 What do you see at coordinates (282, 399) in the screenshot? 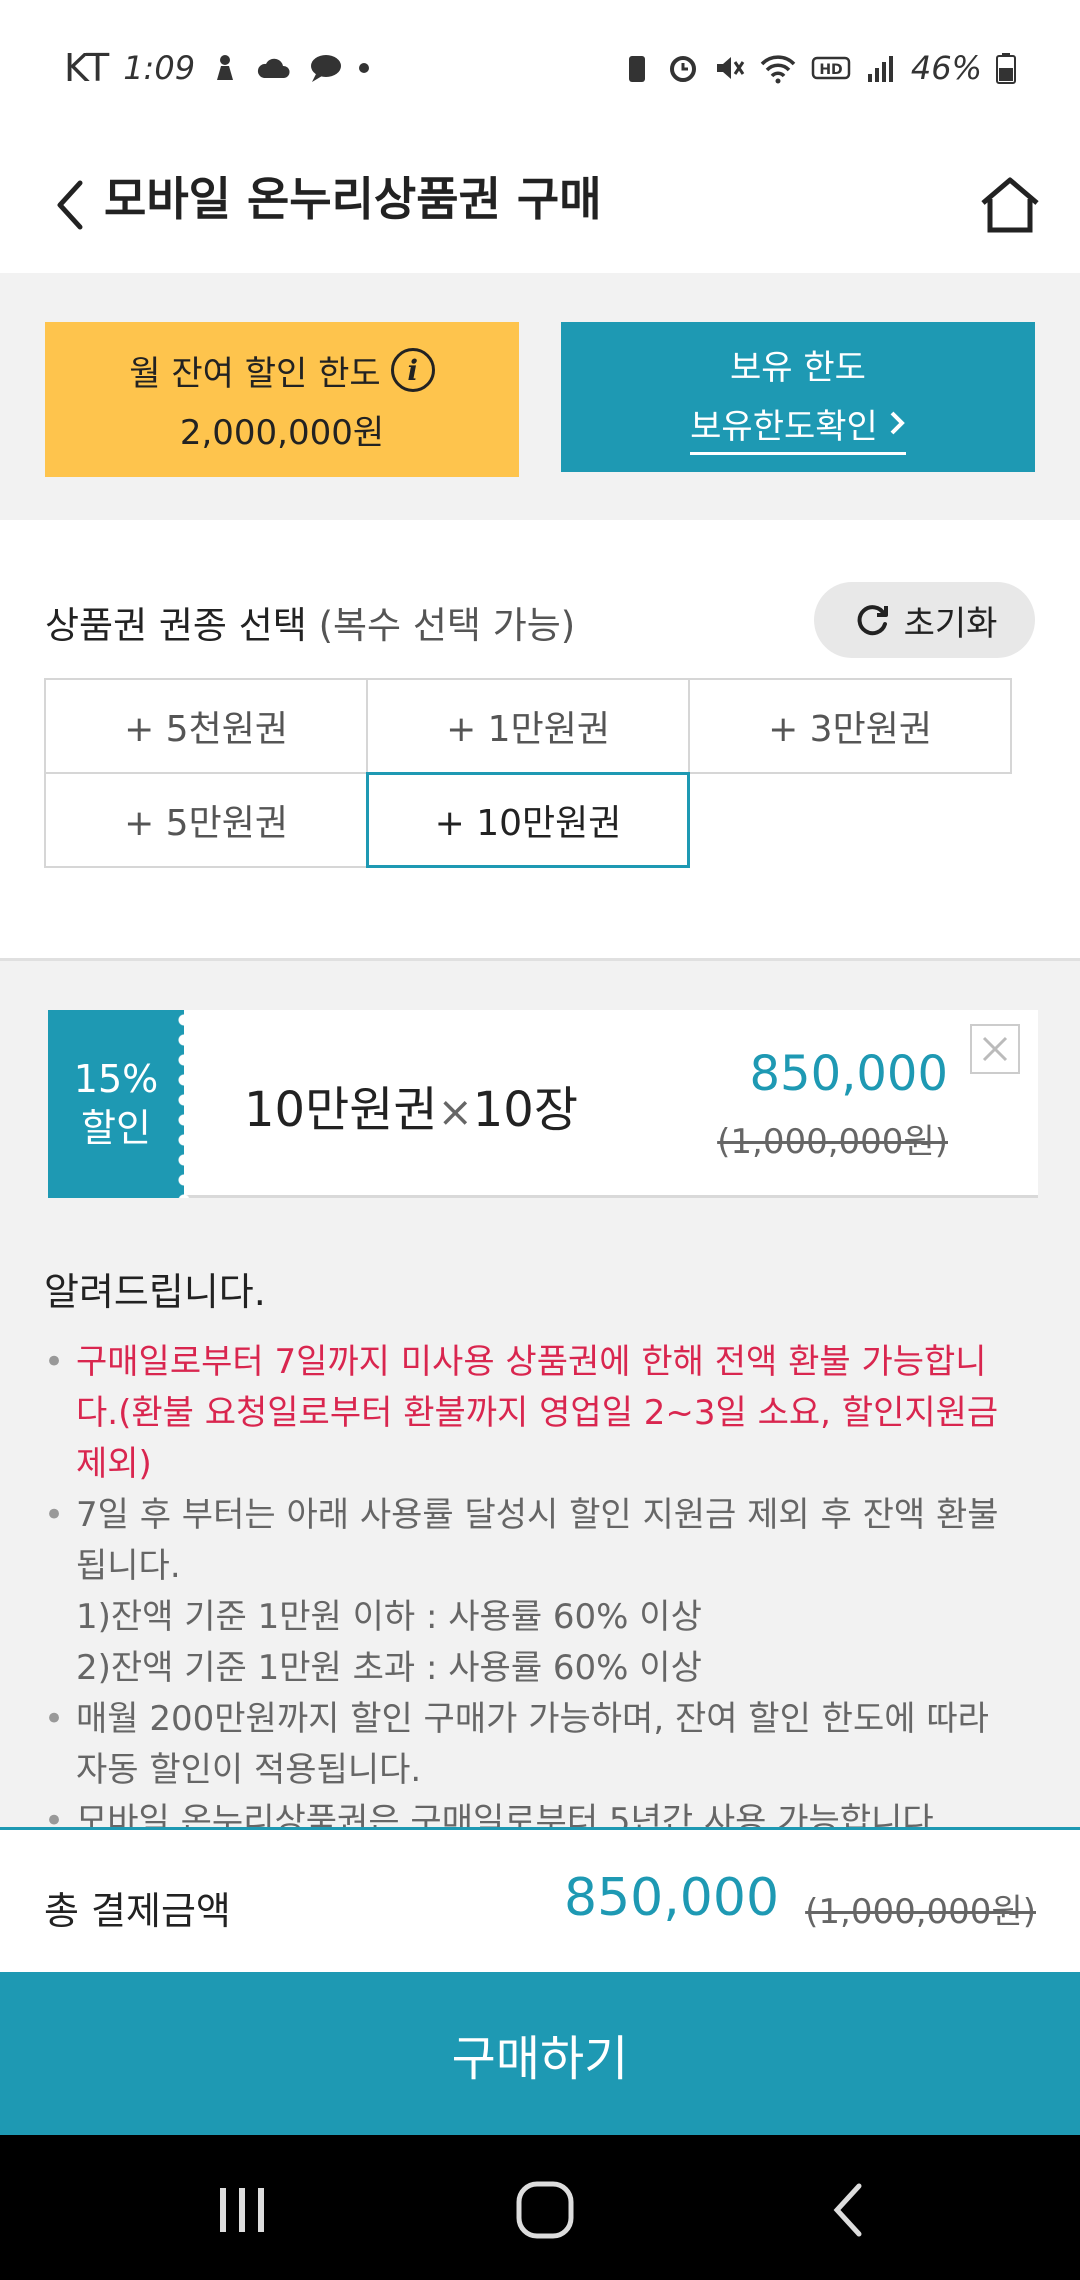
I see `monthly-limit-card: 월 잔여 할인 한도 i 2,000,000원` at bounding box center [282, 399].